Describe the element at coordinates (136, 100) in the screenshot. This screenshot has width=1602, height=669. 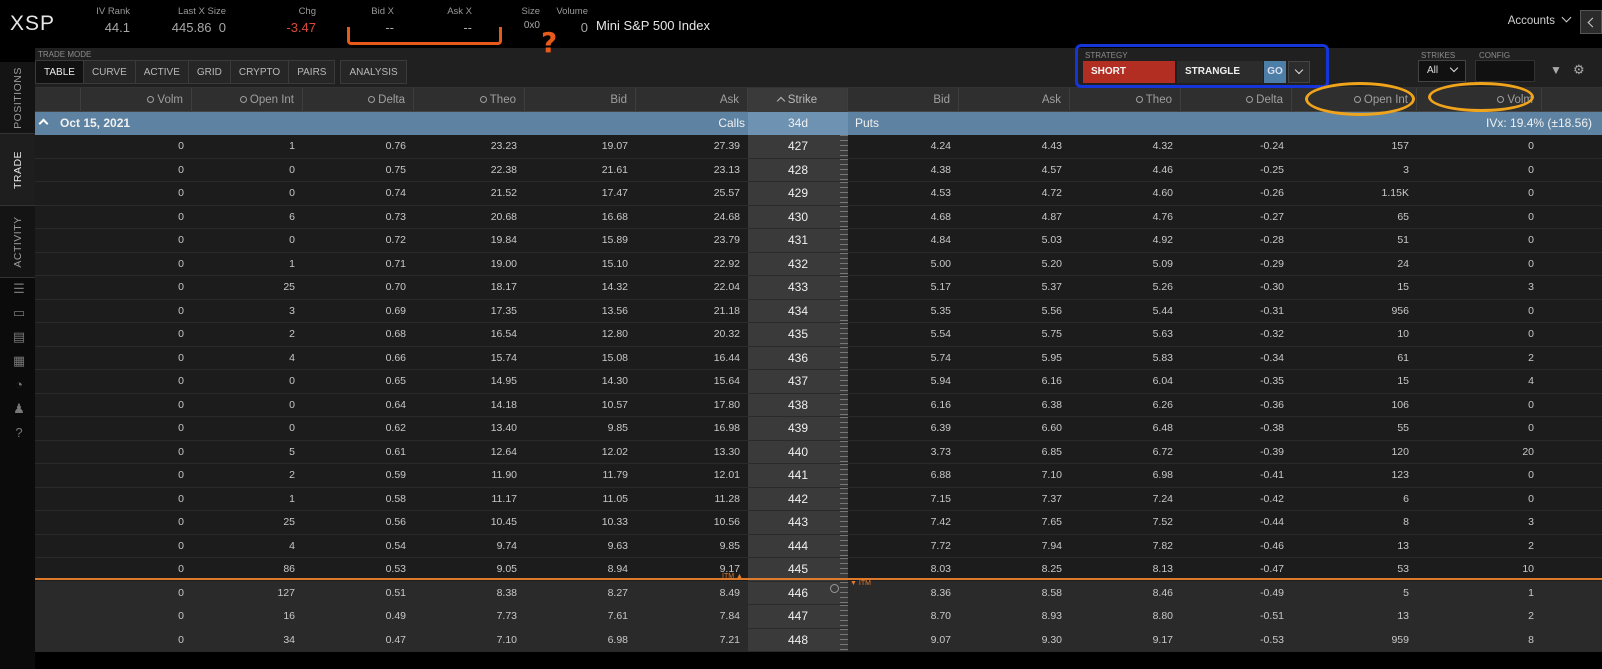
I see `header-call-volm: Volm` at that location.